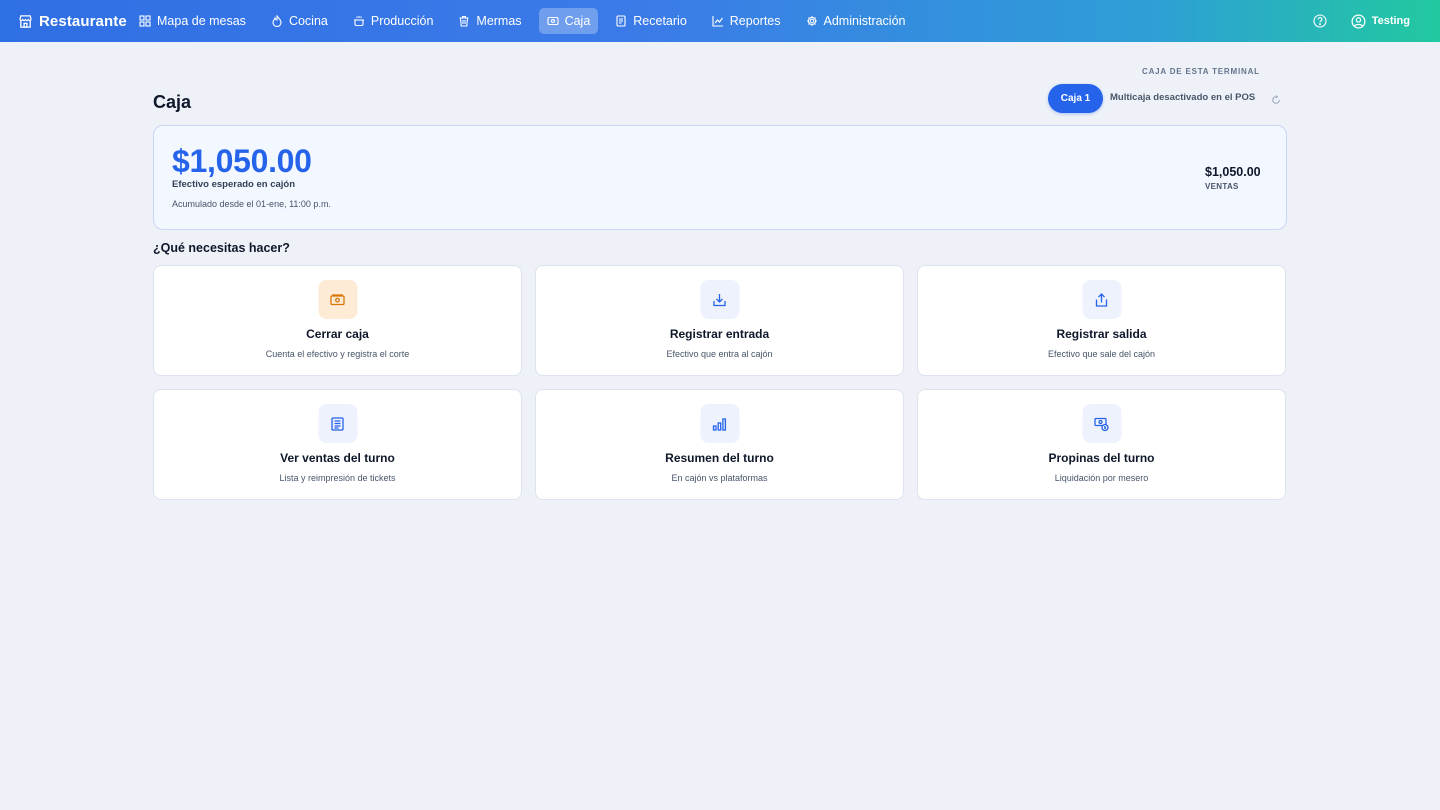 The width and height of the screenshot is (1440, 810). I want to click on actions-heading: ¿Qué necesitas hacer?, so click(221, 248).